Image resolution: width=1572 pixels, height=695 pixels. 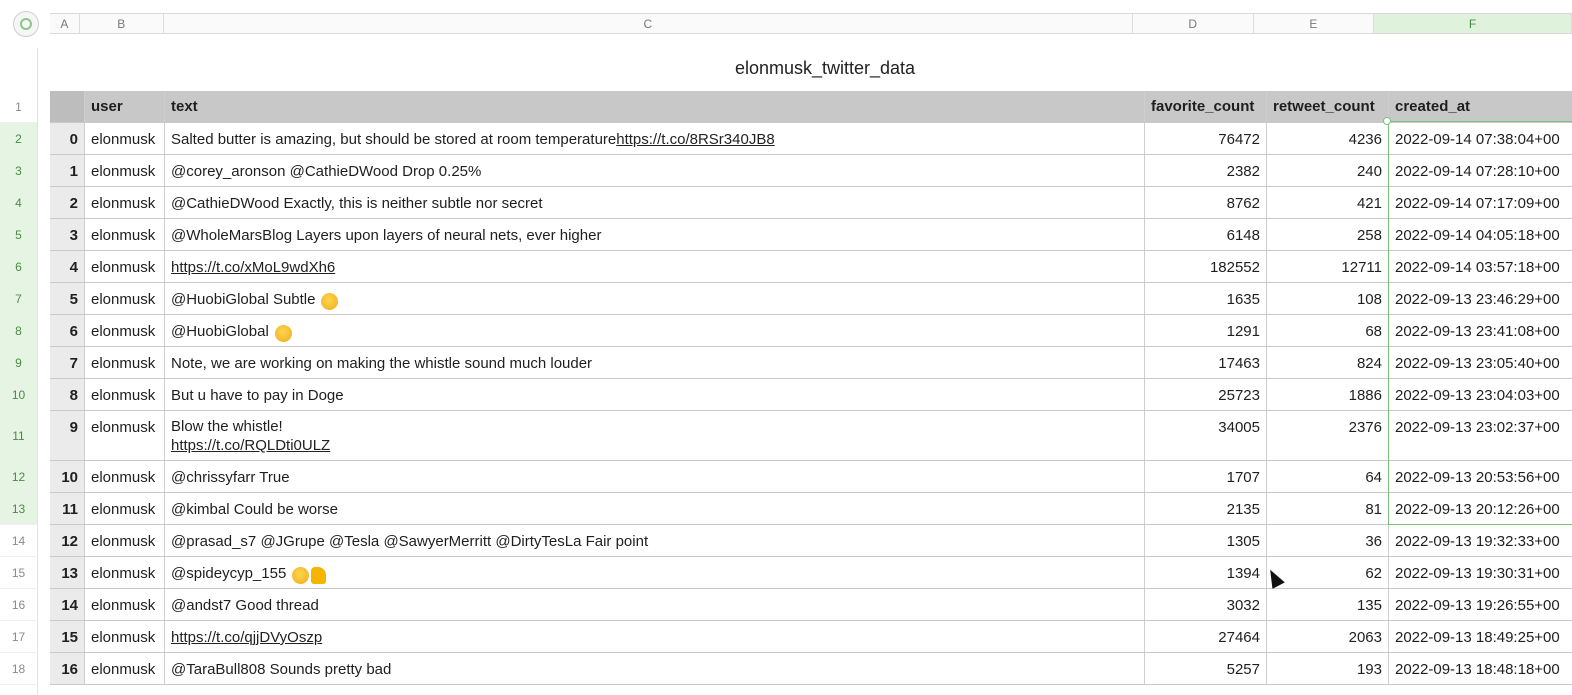 What do you see at coordinates (67, 508) in the screenshot?
I see `row-index-cell: 11` at bounding box center [67, 508].